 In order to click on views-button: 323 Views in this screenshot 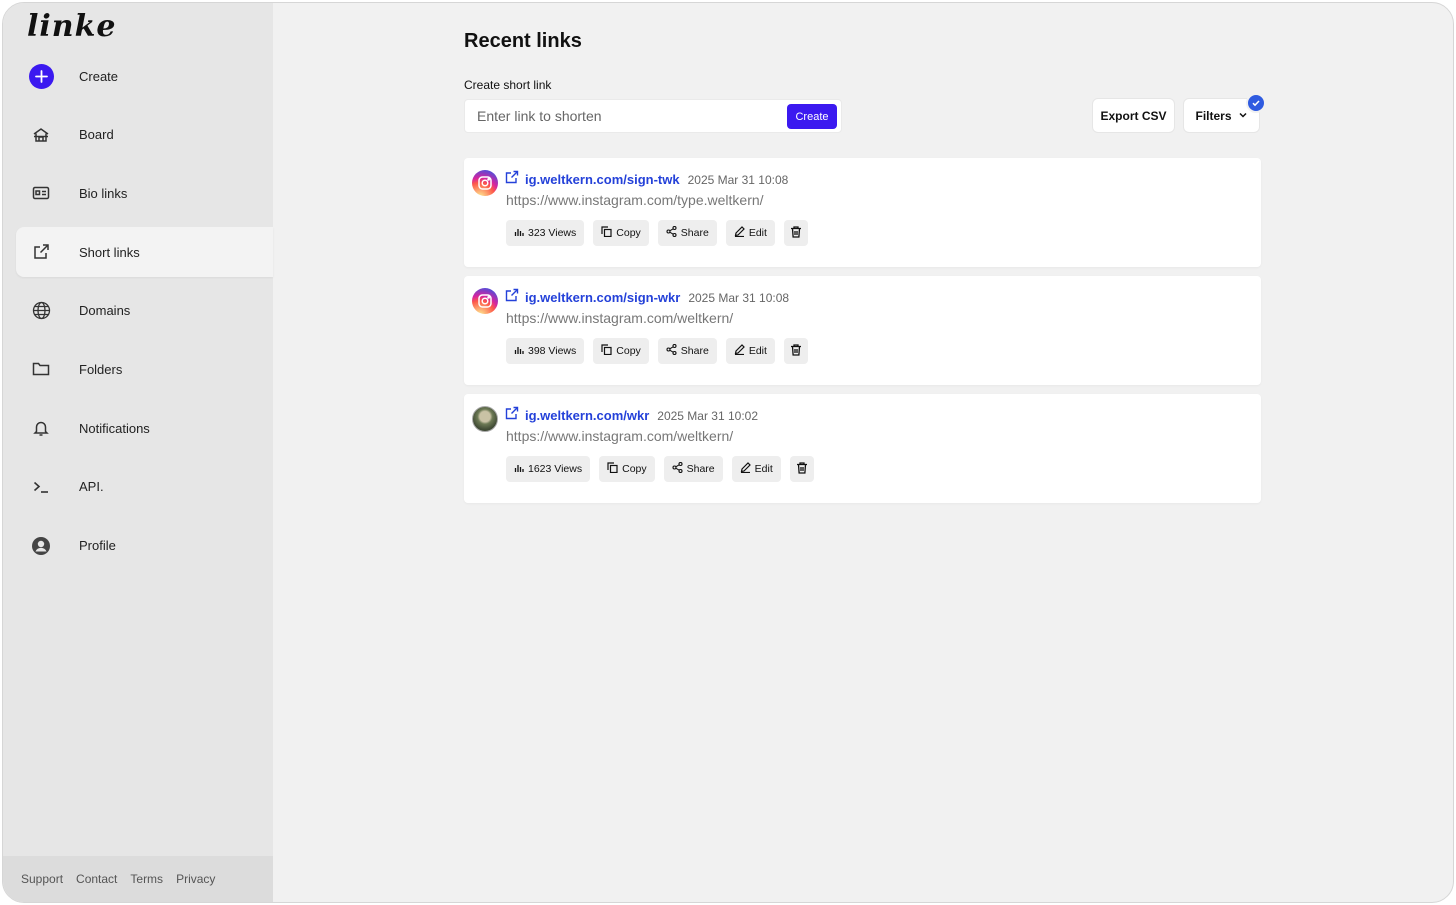, I will do `click(545, 233)`.